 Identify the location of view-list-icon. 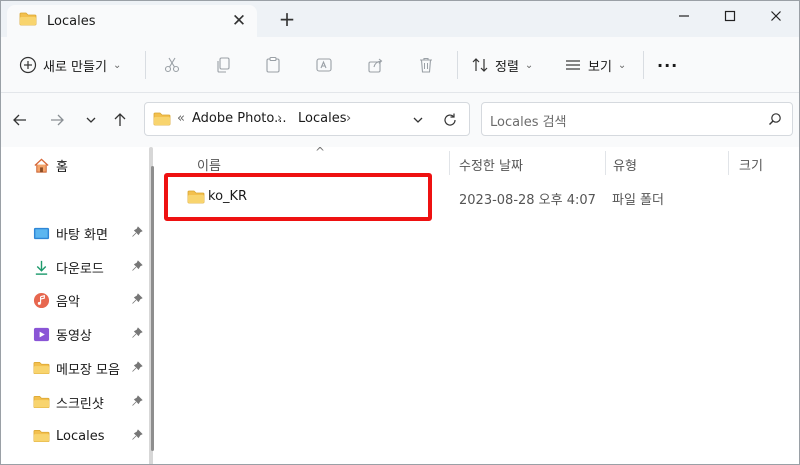
(573, 65).